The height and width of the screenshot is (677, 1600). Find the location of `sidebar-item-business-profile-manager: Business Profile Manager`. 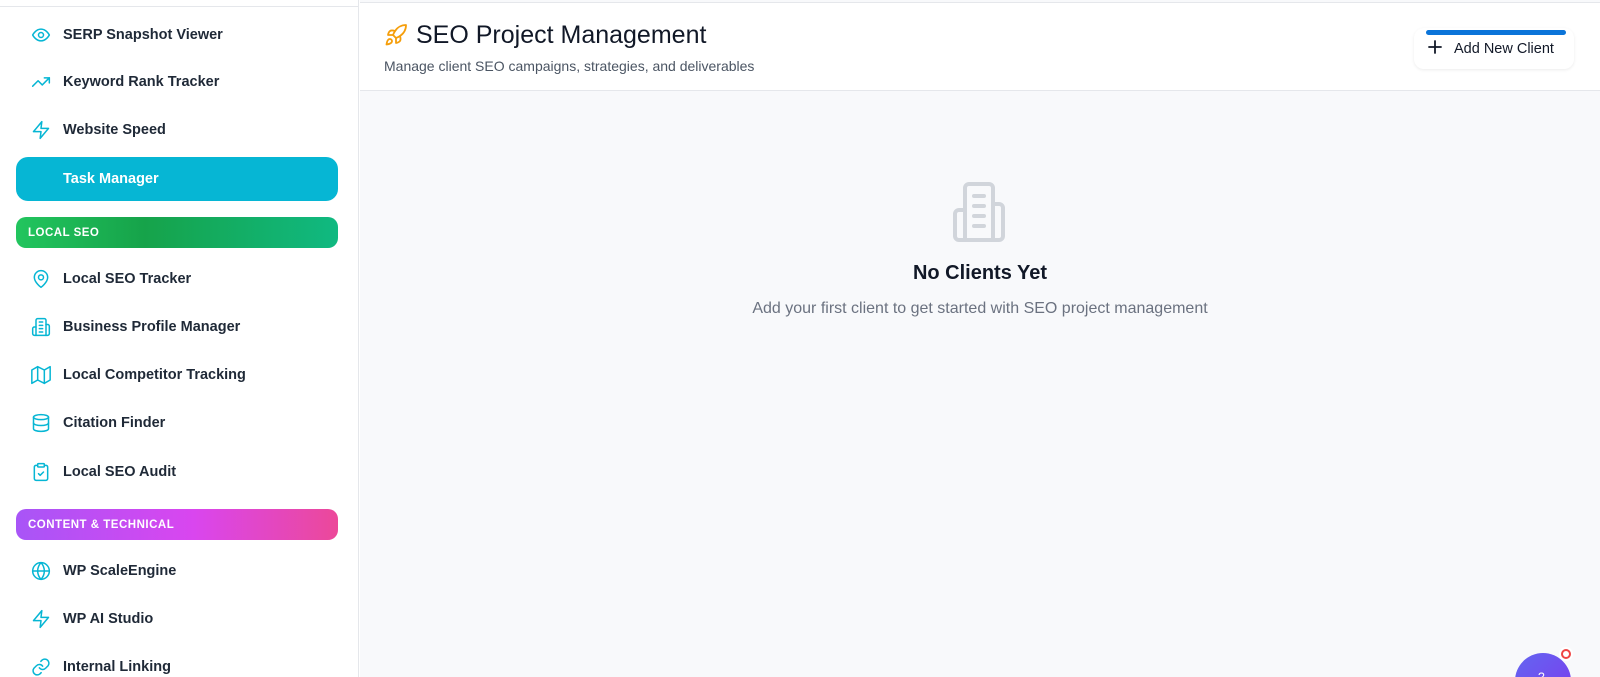

sidebar-item-business-profile-manager: Business Profile Manager is located at coordinates (177, 327).